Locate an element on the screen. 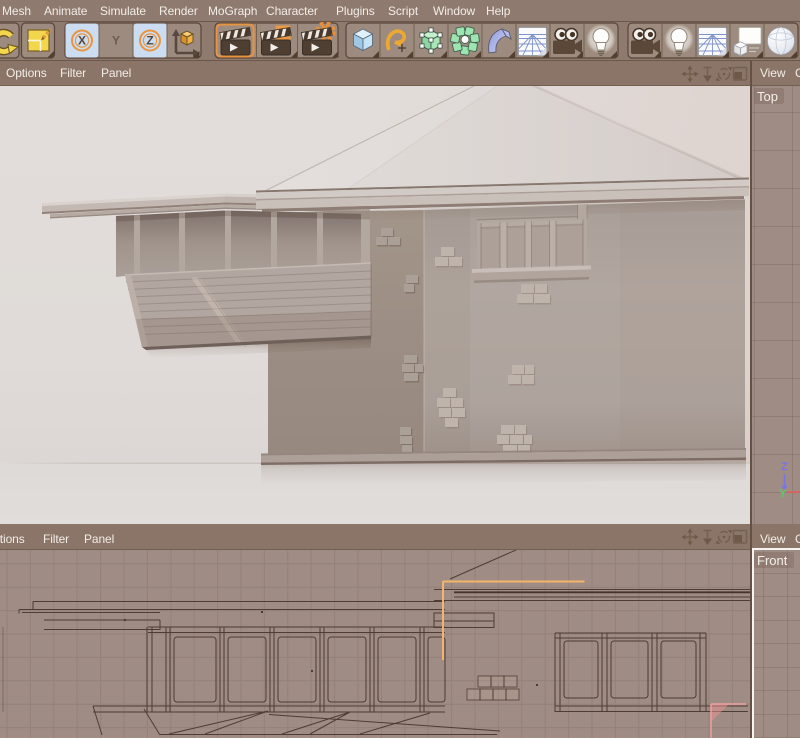 The width and height of the screenshot is (800, 738). svg-text: Top is located at coordinates (767, 96).